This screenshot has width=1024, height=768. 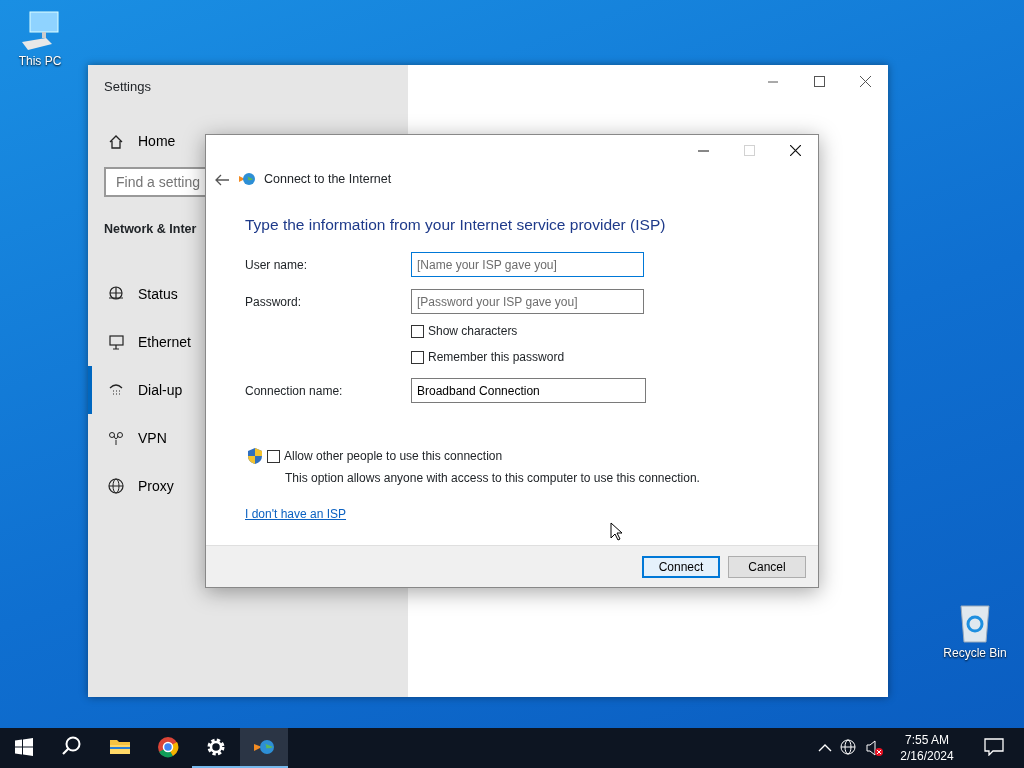 What do you see at coordinates (158, 294) in the screenshot?
I see `nav-label: Status` at bounding box center [158, 294].